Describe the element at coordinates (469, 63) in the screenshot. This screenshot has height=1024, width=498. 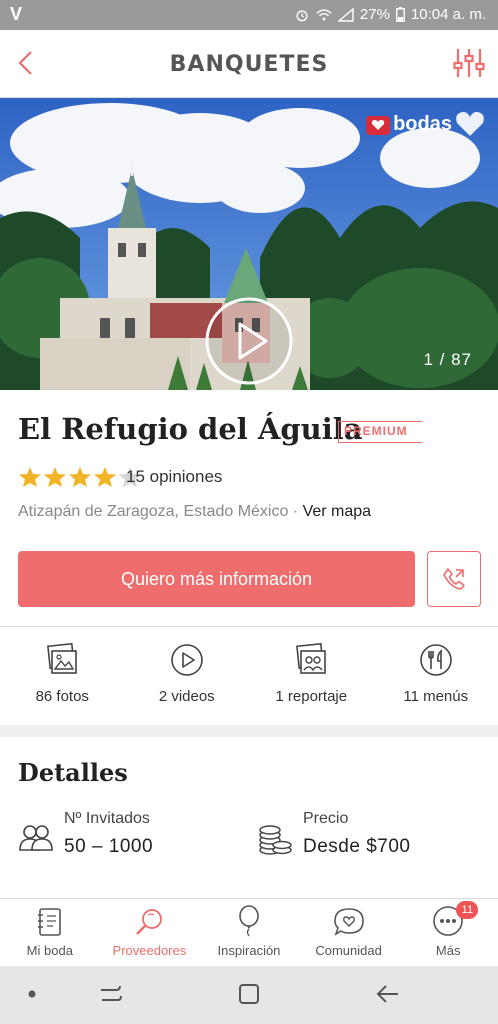
I see `filter-sliders-icon` at that location.